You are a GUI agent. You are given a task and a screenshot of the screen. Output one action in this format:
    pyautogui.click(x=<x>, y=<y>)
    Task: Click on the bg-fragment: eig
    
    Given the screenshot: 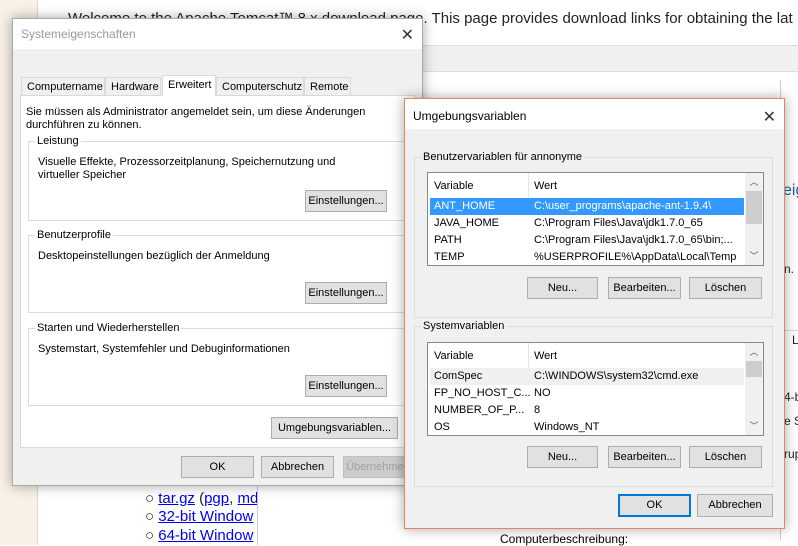 What is the action you would take?
    pyautogui.click(x=790, y=190)
    